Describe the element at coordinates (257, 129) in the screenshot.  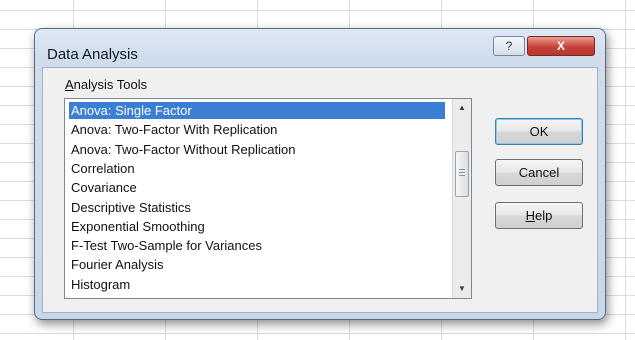
I see `list-item: Anova: Two-Factor With Replication` at that location.